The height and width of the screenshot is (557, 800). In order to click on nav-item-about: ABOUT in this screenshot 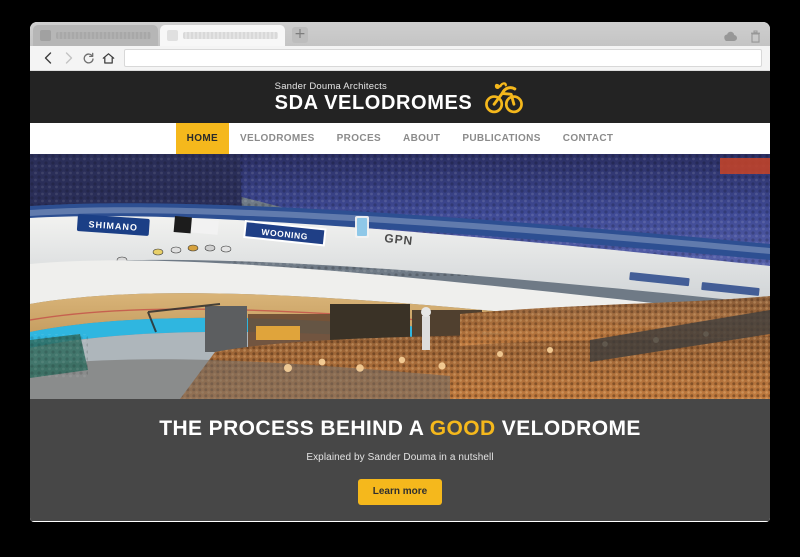, I will do `click(421, 138)`.